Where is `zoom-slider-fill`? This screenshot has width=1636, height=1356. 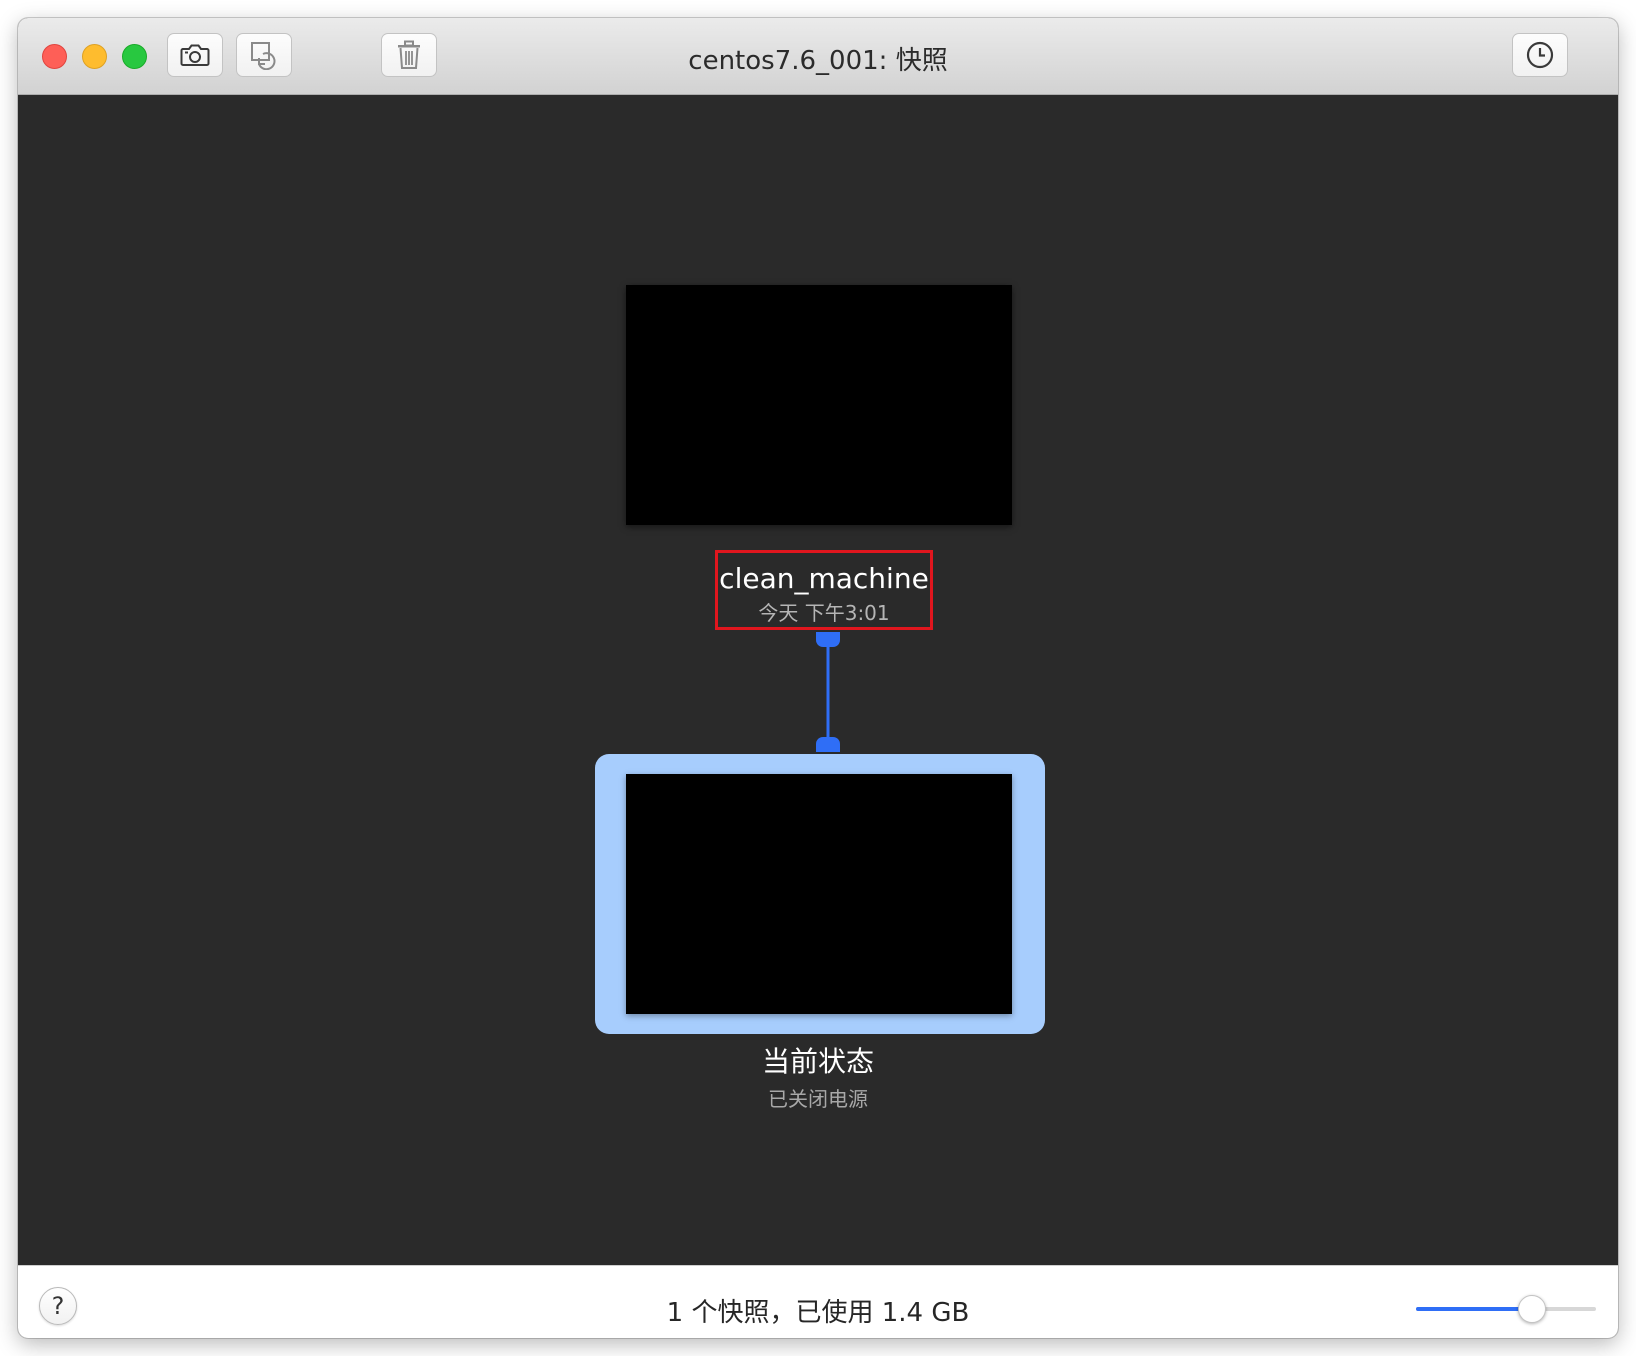
zoom-slider-fill is located at coordinates (1474, 1309).